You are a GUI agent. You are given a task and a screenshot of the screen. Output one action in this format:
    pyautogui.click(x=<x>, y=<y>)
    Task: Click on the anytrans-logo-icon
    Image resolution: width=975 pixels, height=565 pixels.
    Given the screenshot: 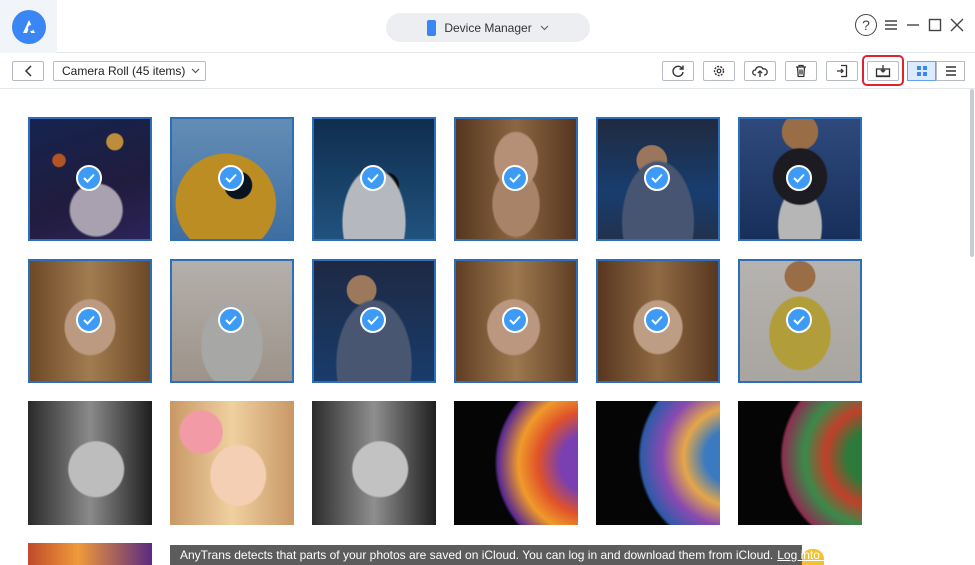 What is the action you would take?
    pyautogui.click(x=28, y=26)
    